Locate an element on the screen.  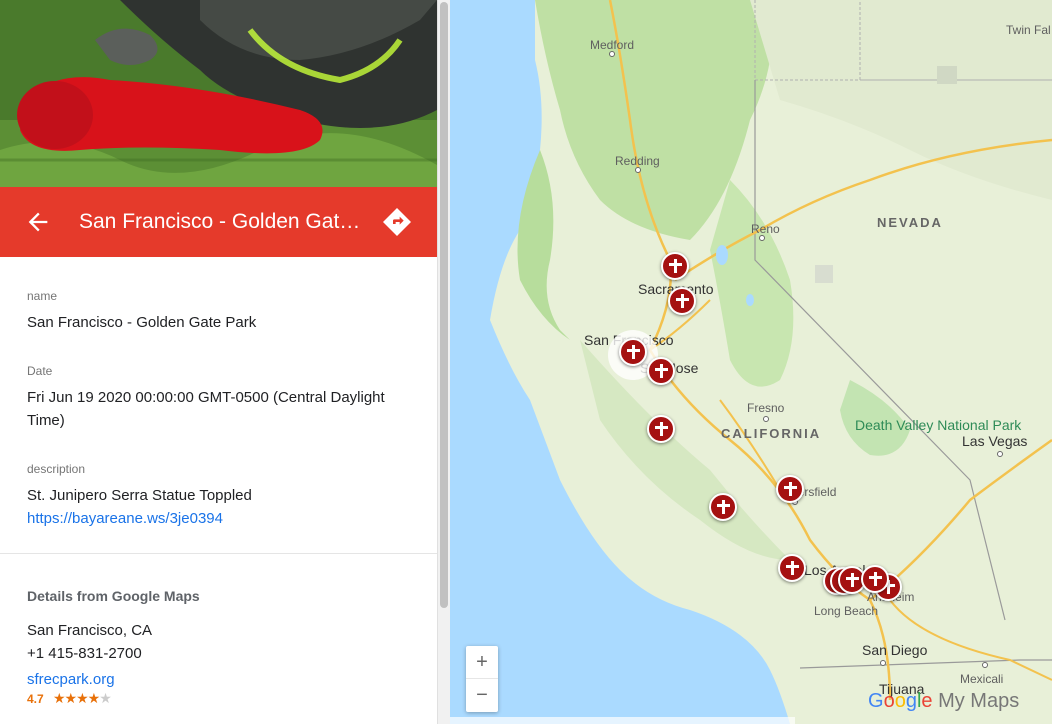
google-details-phone: +1 415-831-2700 is located at coordinates (84, 653).